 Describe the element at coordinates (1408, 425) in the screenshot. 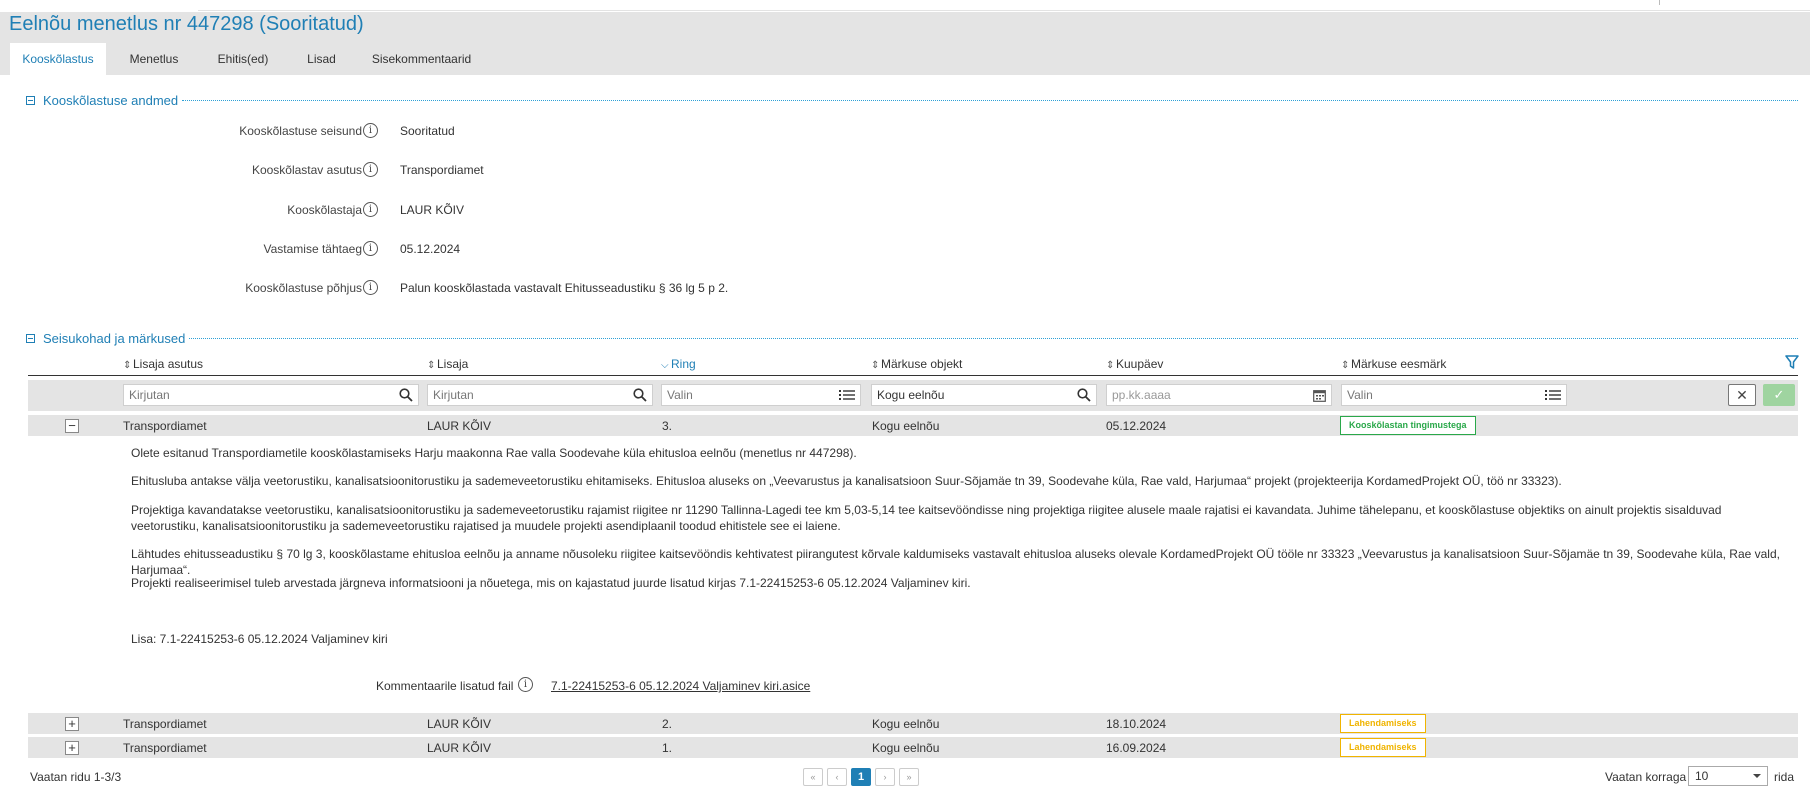

I see `status-badge: Kooskõlastan tingimustega` at that location.